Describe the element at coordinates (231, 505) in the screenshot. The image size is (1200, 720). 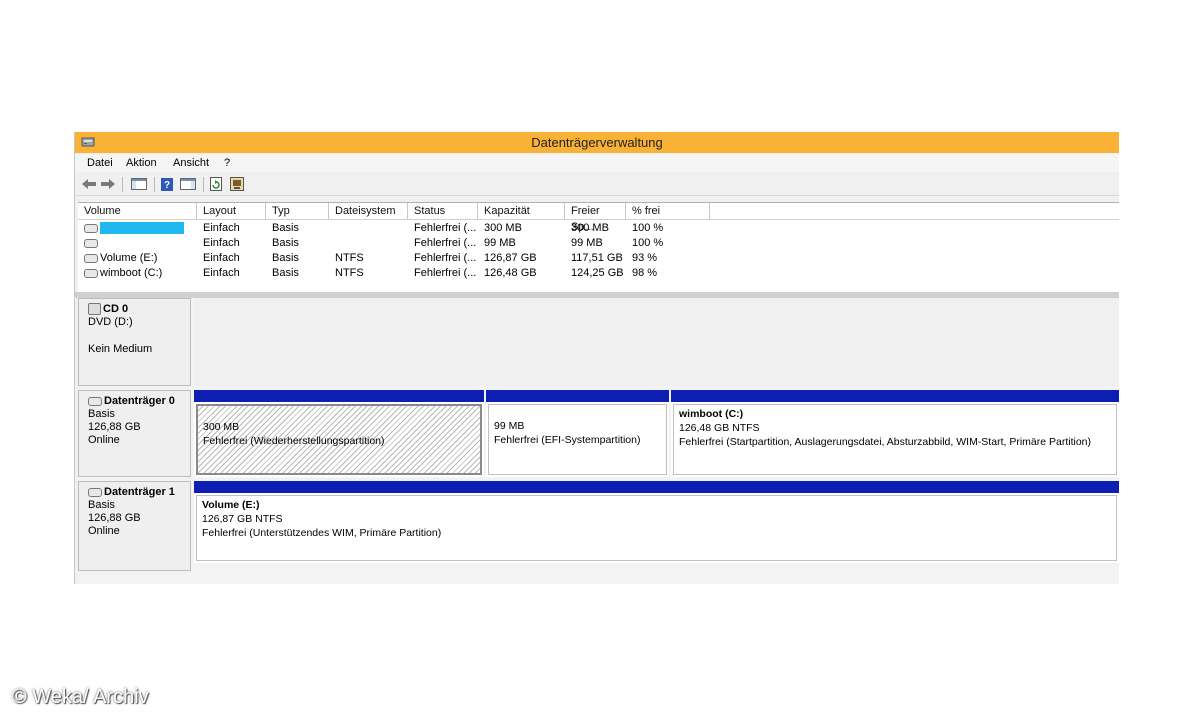
I see `partition-title: Volume (E:)` at that location.